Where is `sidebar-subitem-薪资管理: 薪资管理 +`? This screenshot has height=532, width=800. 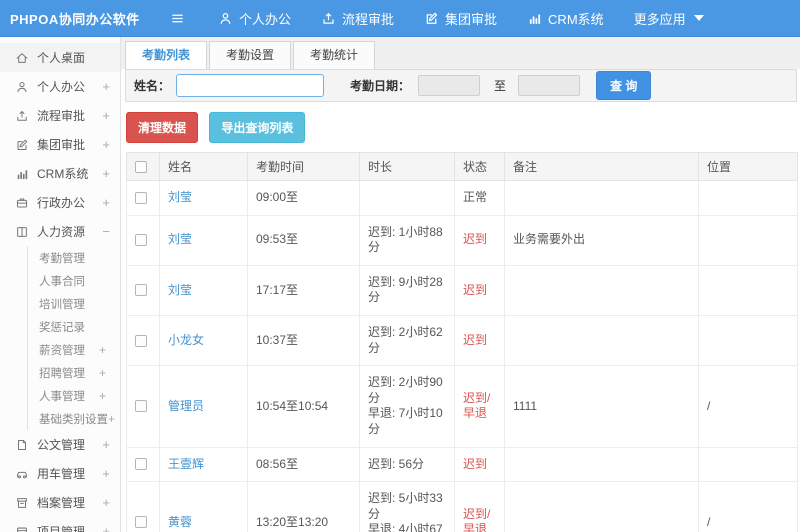 sidebar-subitem-薪资管理: 薪资管理 + is located at coordinates (74, 349).